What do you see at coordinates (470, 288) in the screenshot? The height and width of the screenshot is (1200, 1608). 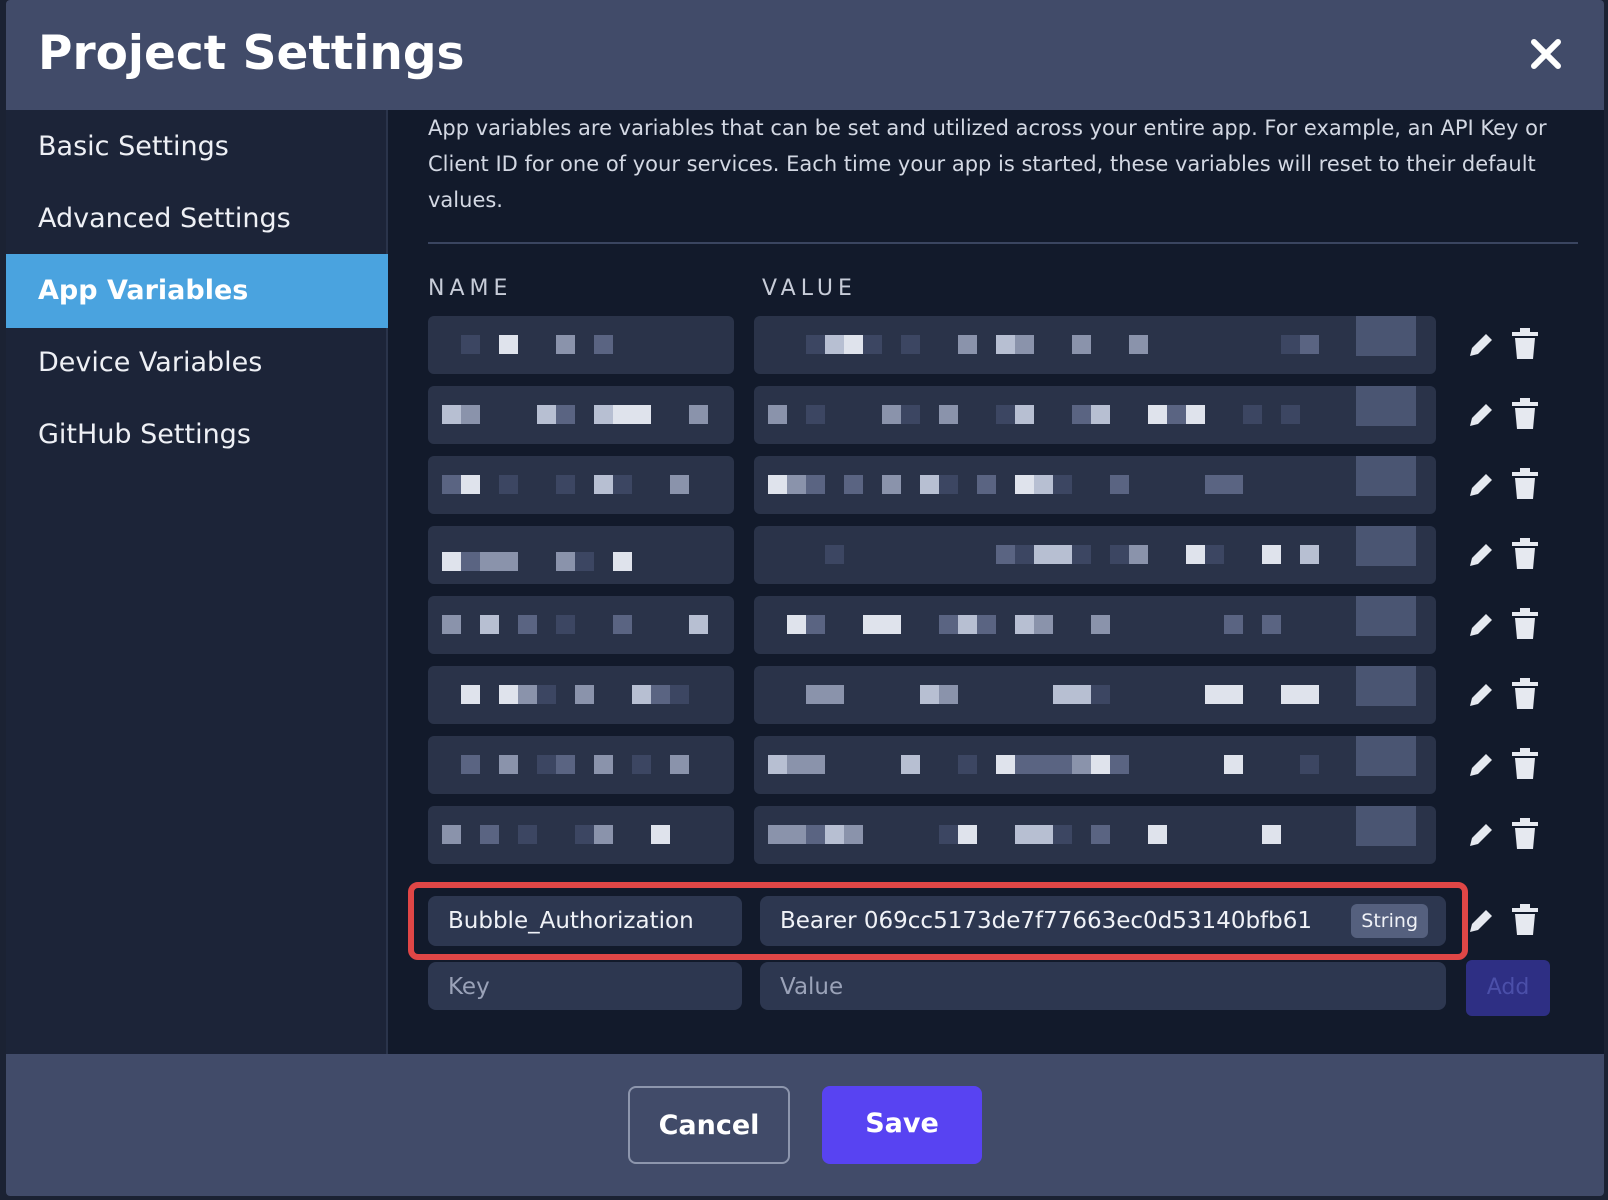 I see `name-column-header: NAME` at bounding box center [470, 288].